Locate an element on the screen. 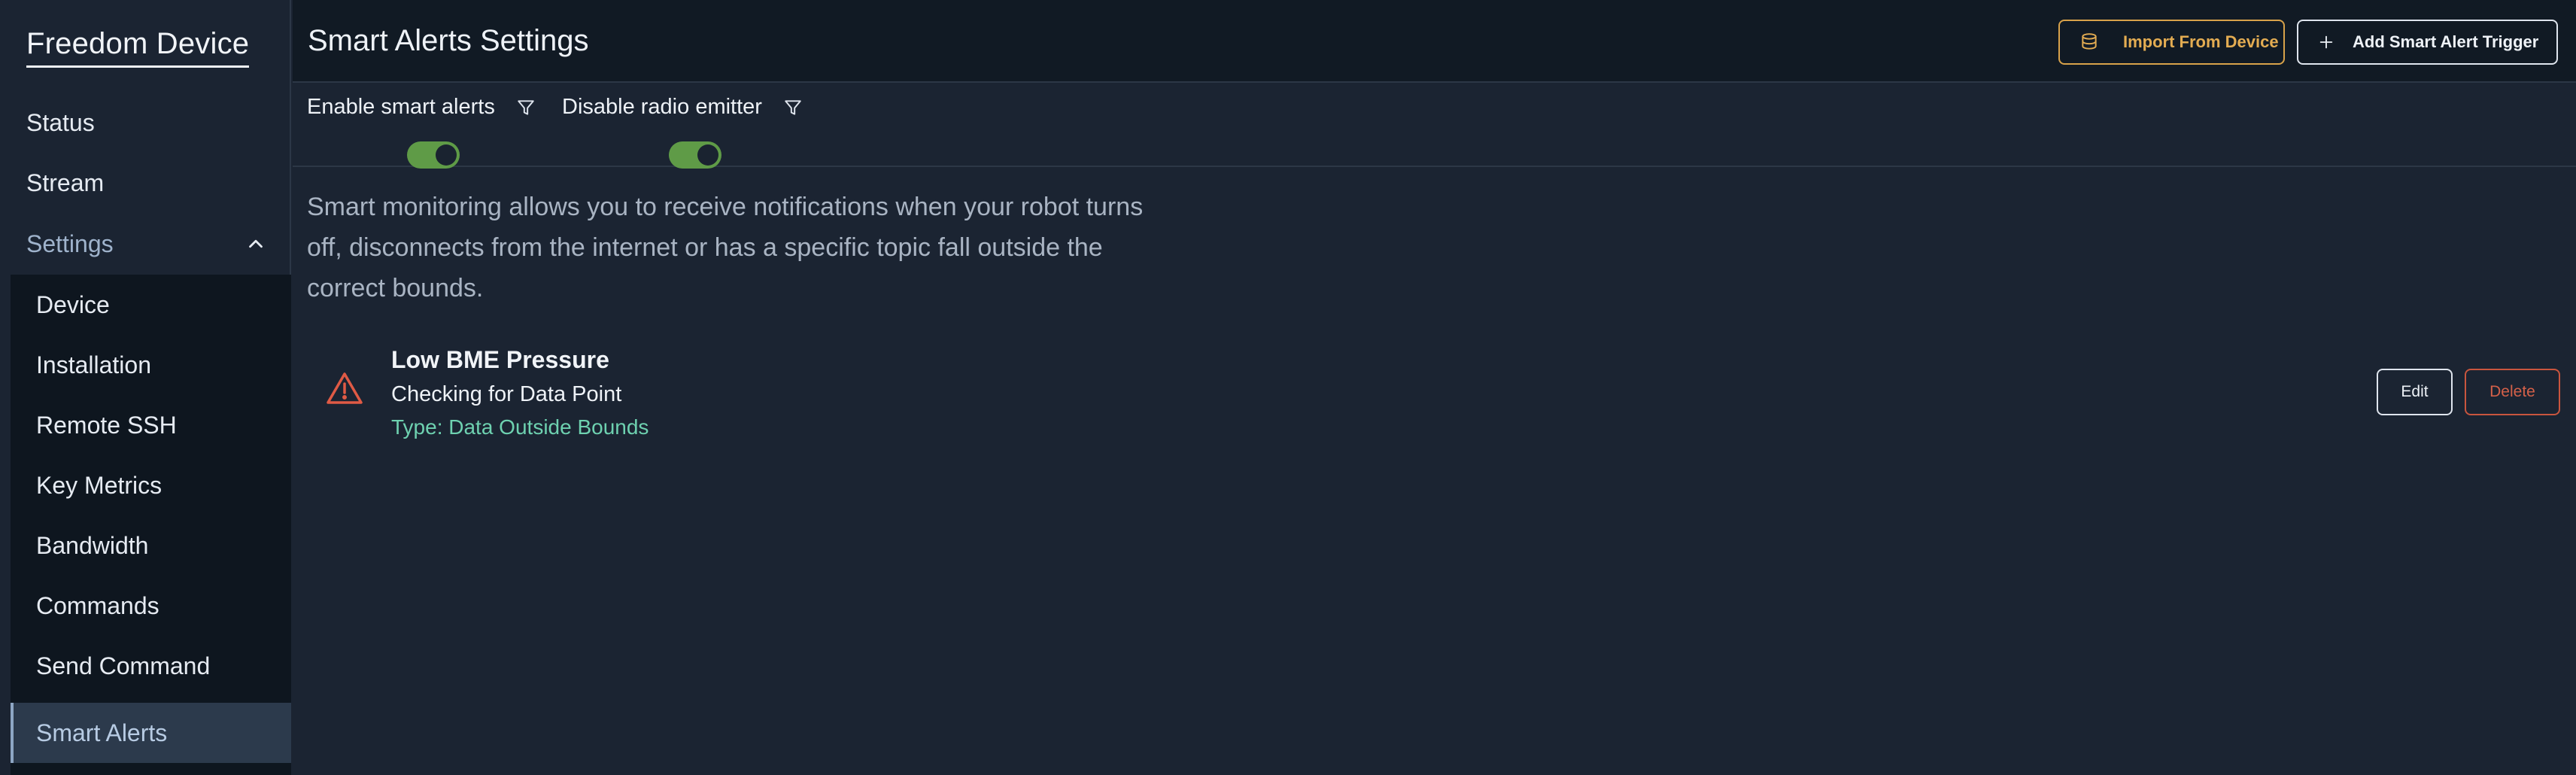 Image resolution: width=2576 pixels, height=775 pixels. alert-type: Type: Data Outside Bounds is located at coordinates (520, 427).